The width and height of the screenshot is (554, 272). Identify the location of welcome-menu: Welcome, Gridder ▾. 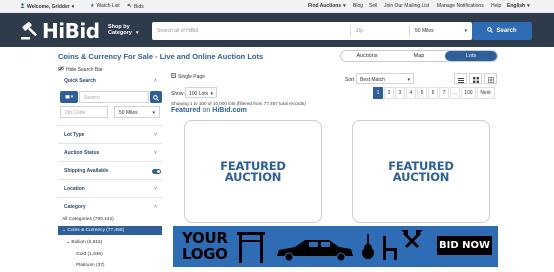
(47, 6).